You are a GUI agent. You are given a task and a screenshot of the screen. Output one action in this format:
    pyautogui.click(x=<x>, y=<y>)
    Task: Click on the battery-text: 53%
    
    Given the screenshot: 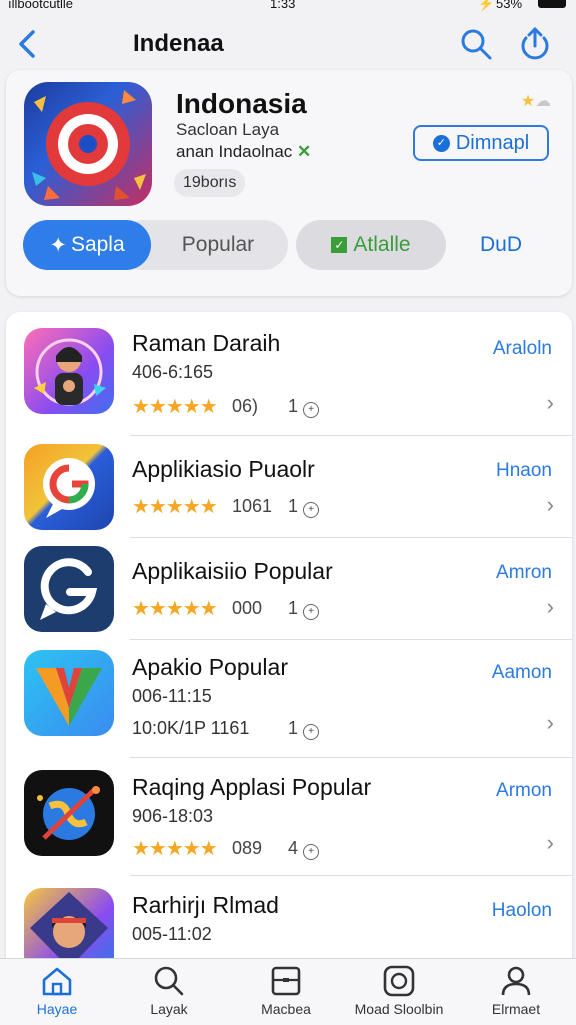 What is the action you would take?
    pyautogui.click(x=509, y=5)
    